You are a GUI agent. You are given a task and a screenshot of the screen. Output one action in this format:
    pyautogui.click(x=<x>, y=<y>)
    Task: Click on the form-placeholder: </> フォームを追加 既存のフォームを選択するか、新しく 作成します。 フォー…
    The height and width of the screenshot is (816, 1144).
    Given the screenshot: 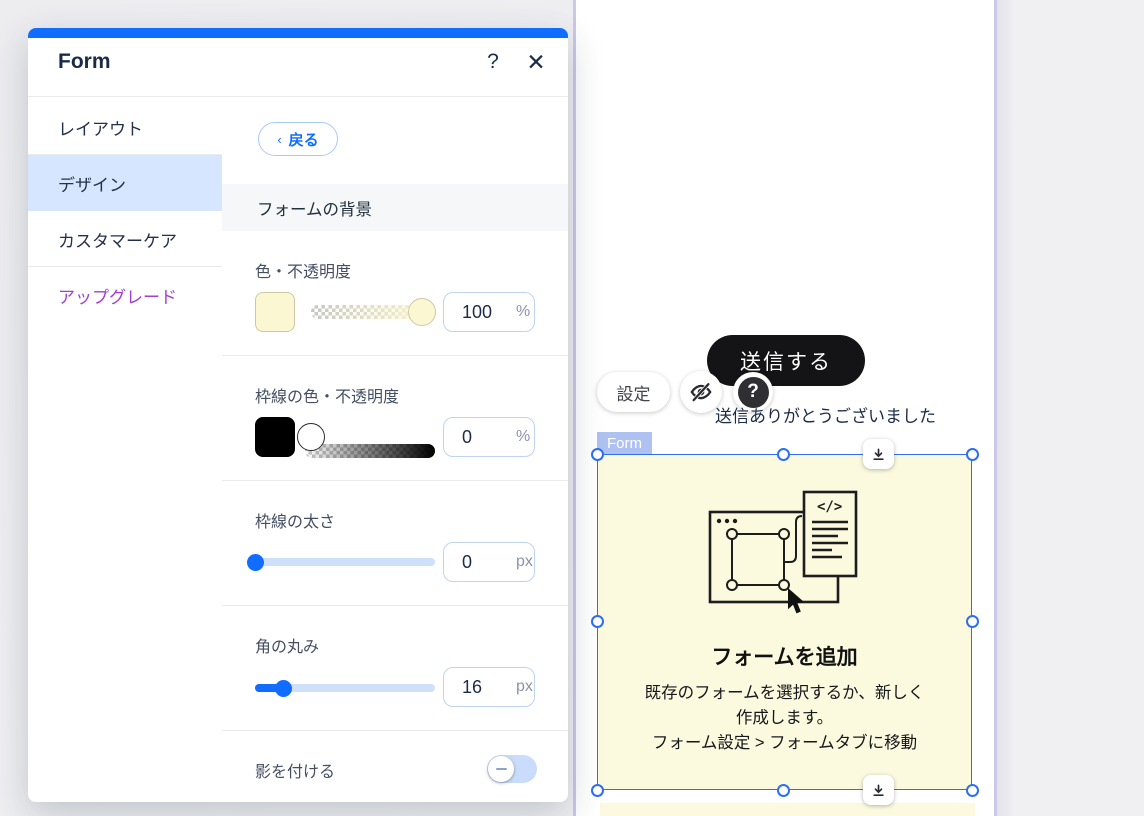 What is the action you would take?
    pyautogui.click(x=784, y=622)
    